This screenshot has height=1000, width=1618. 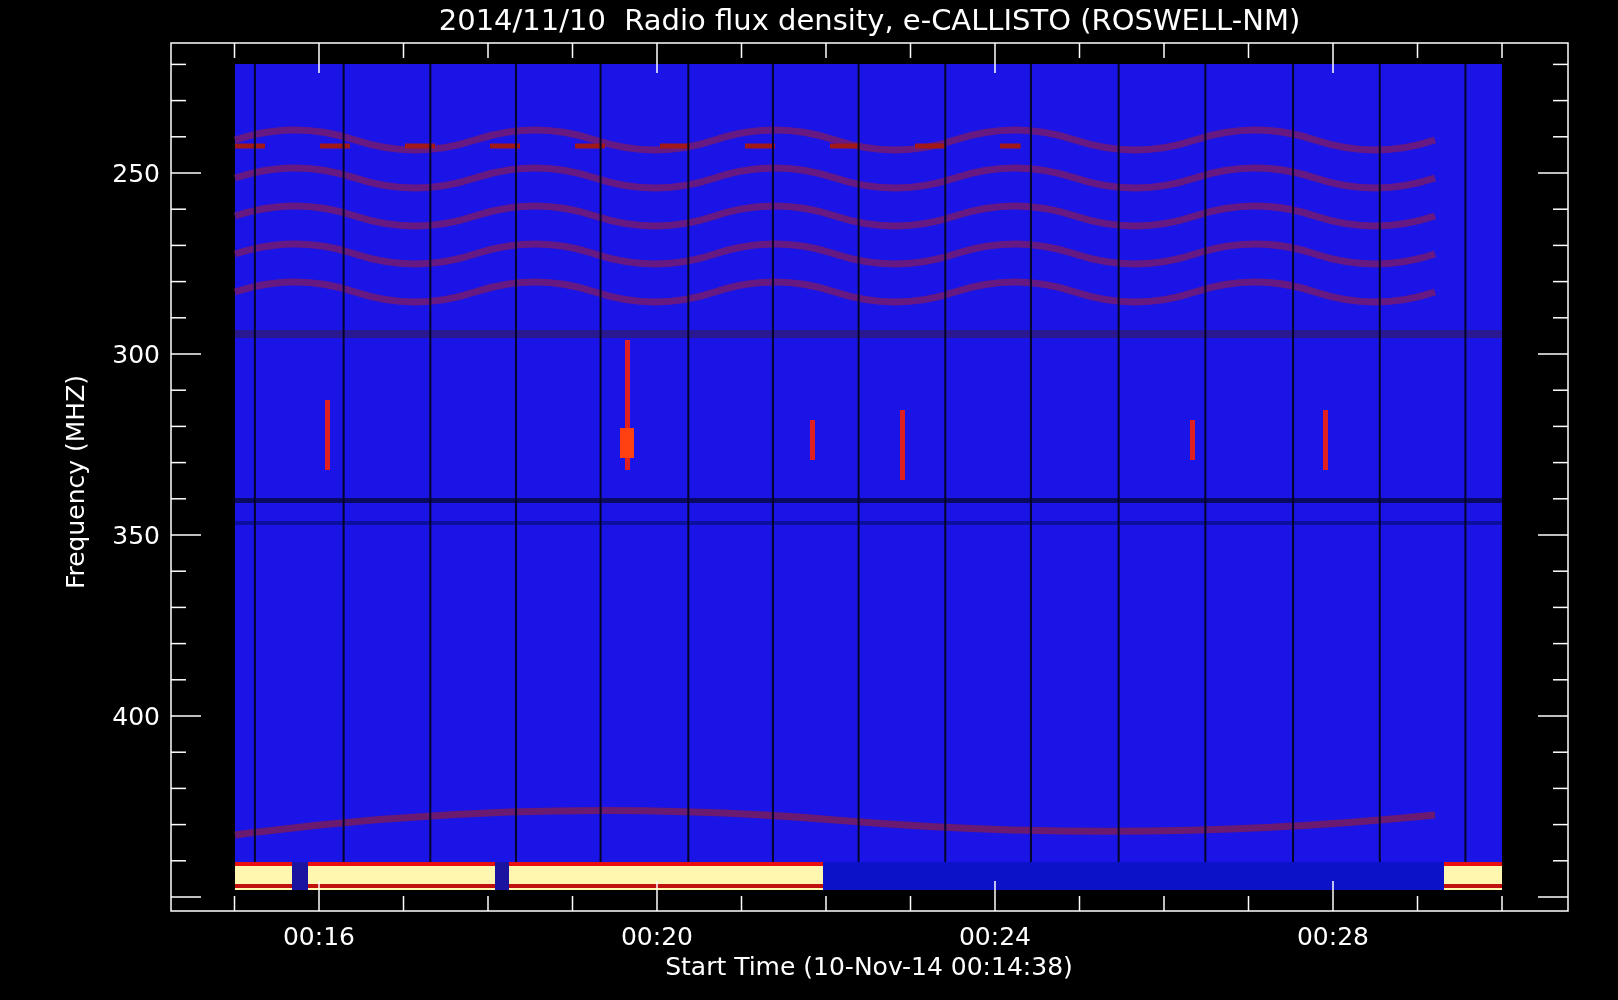 What do you see at coordinates (136, 716) in the screenshot?
I see `y-tick-label: 400` at bounding box center [136, 716].